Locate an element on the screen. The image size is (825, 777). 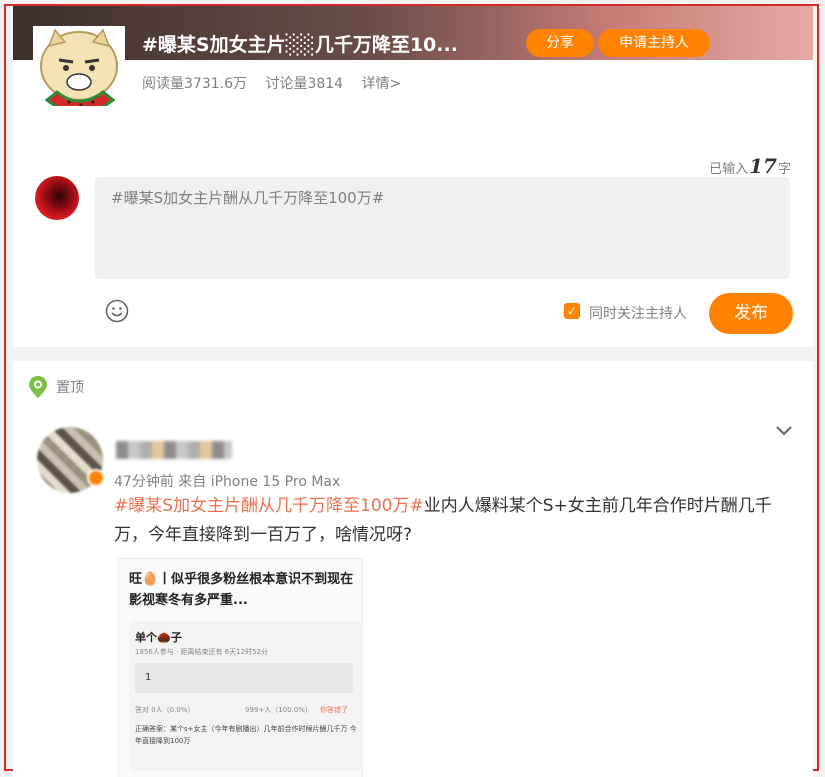
pinned-label: 置顶 is located at coordinates (70, 388).